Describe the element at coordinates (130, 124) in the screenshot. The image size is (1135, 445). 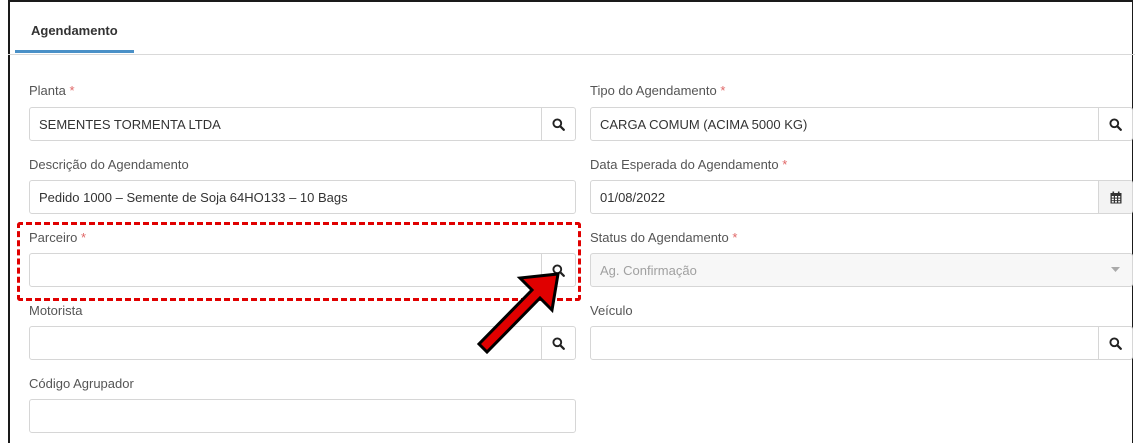
I see `planta-value: SEMENTES TORMENTA LTDA` at that location.